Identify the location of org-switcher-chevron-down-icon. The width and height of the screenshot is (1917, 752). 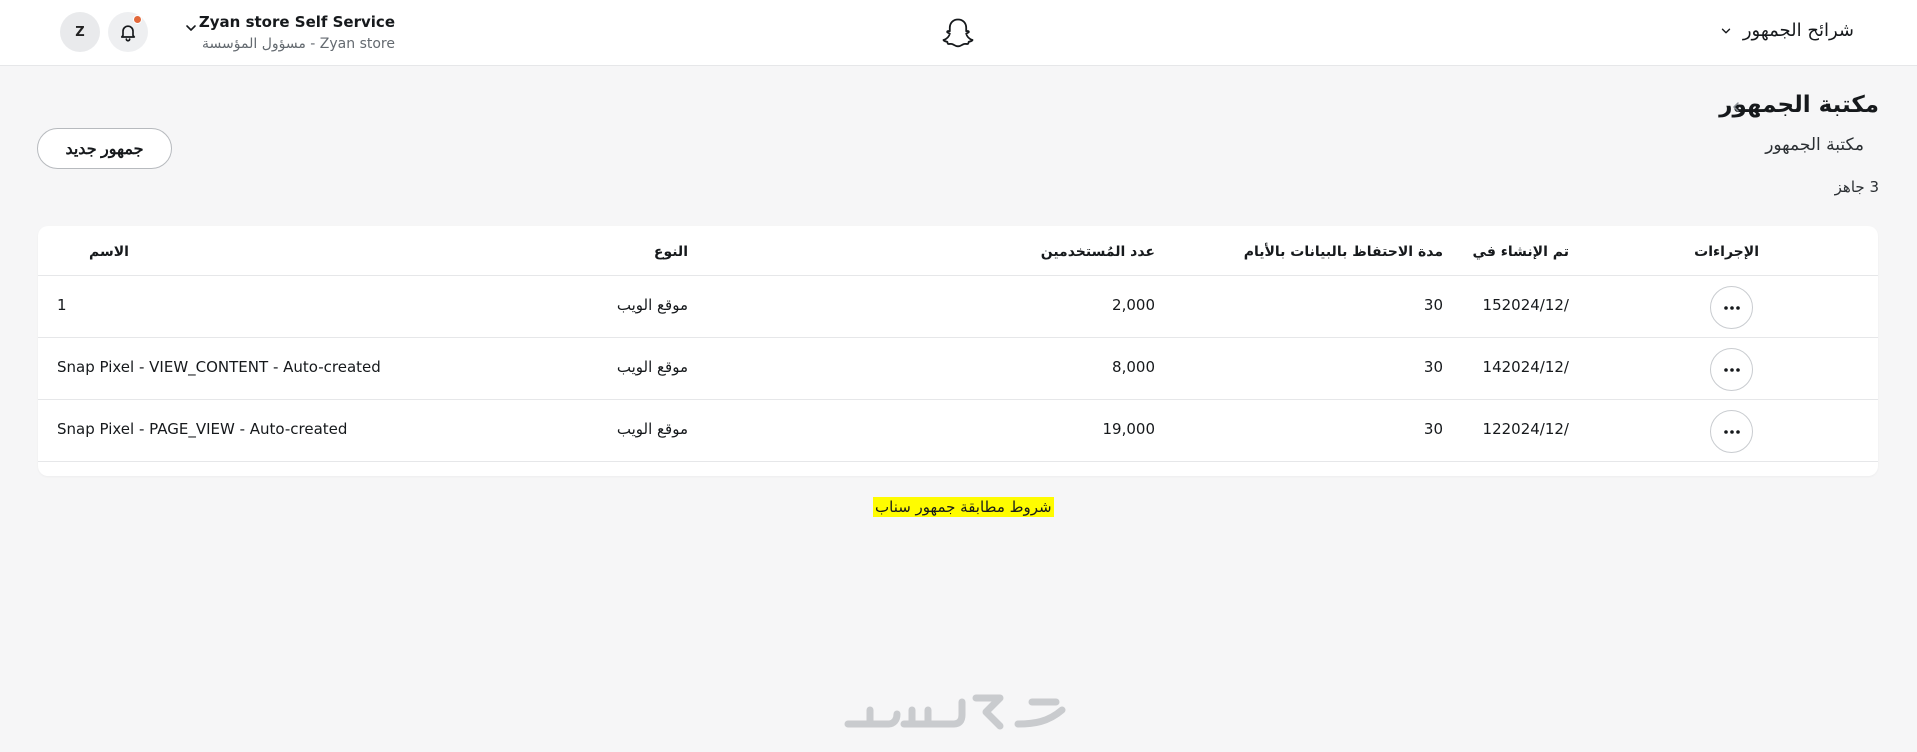
(191, 28).